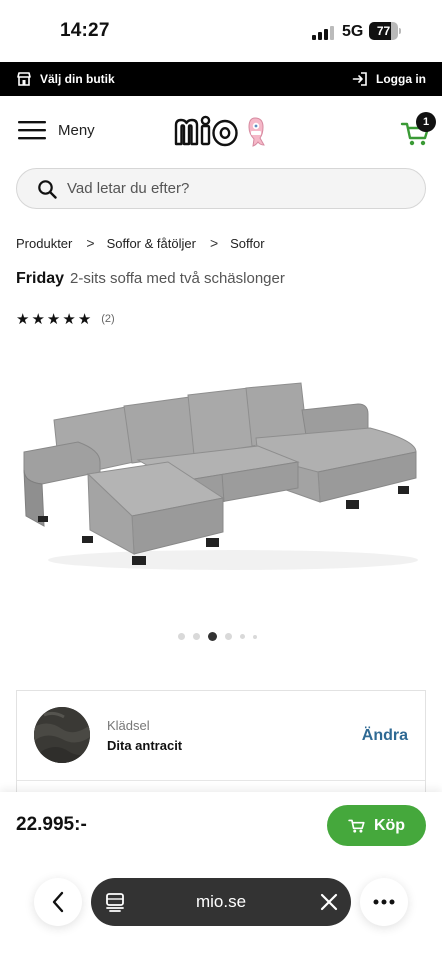 The width and height of the screenshot is (442, 960). I want to click on battery-level: 77, so click(383, 31).